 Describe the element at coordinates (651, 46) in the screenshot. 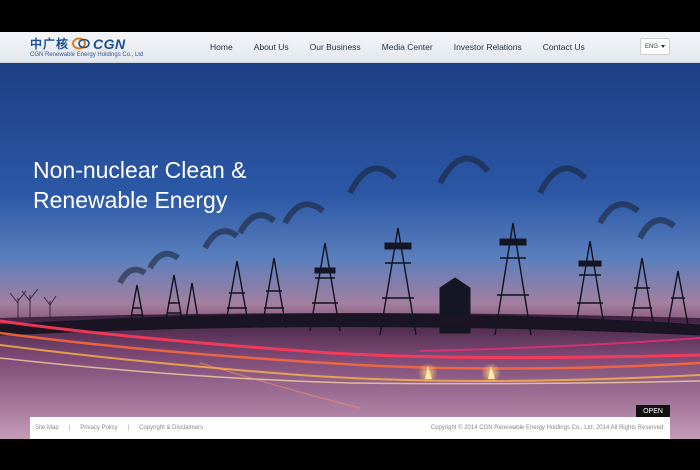

I see `language-value: ENG` at that location.